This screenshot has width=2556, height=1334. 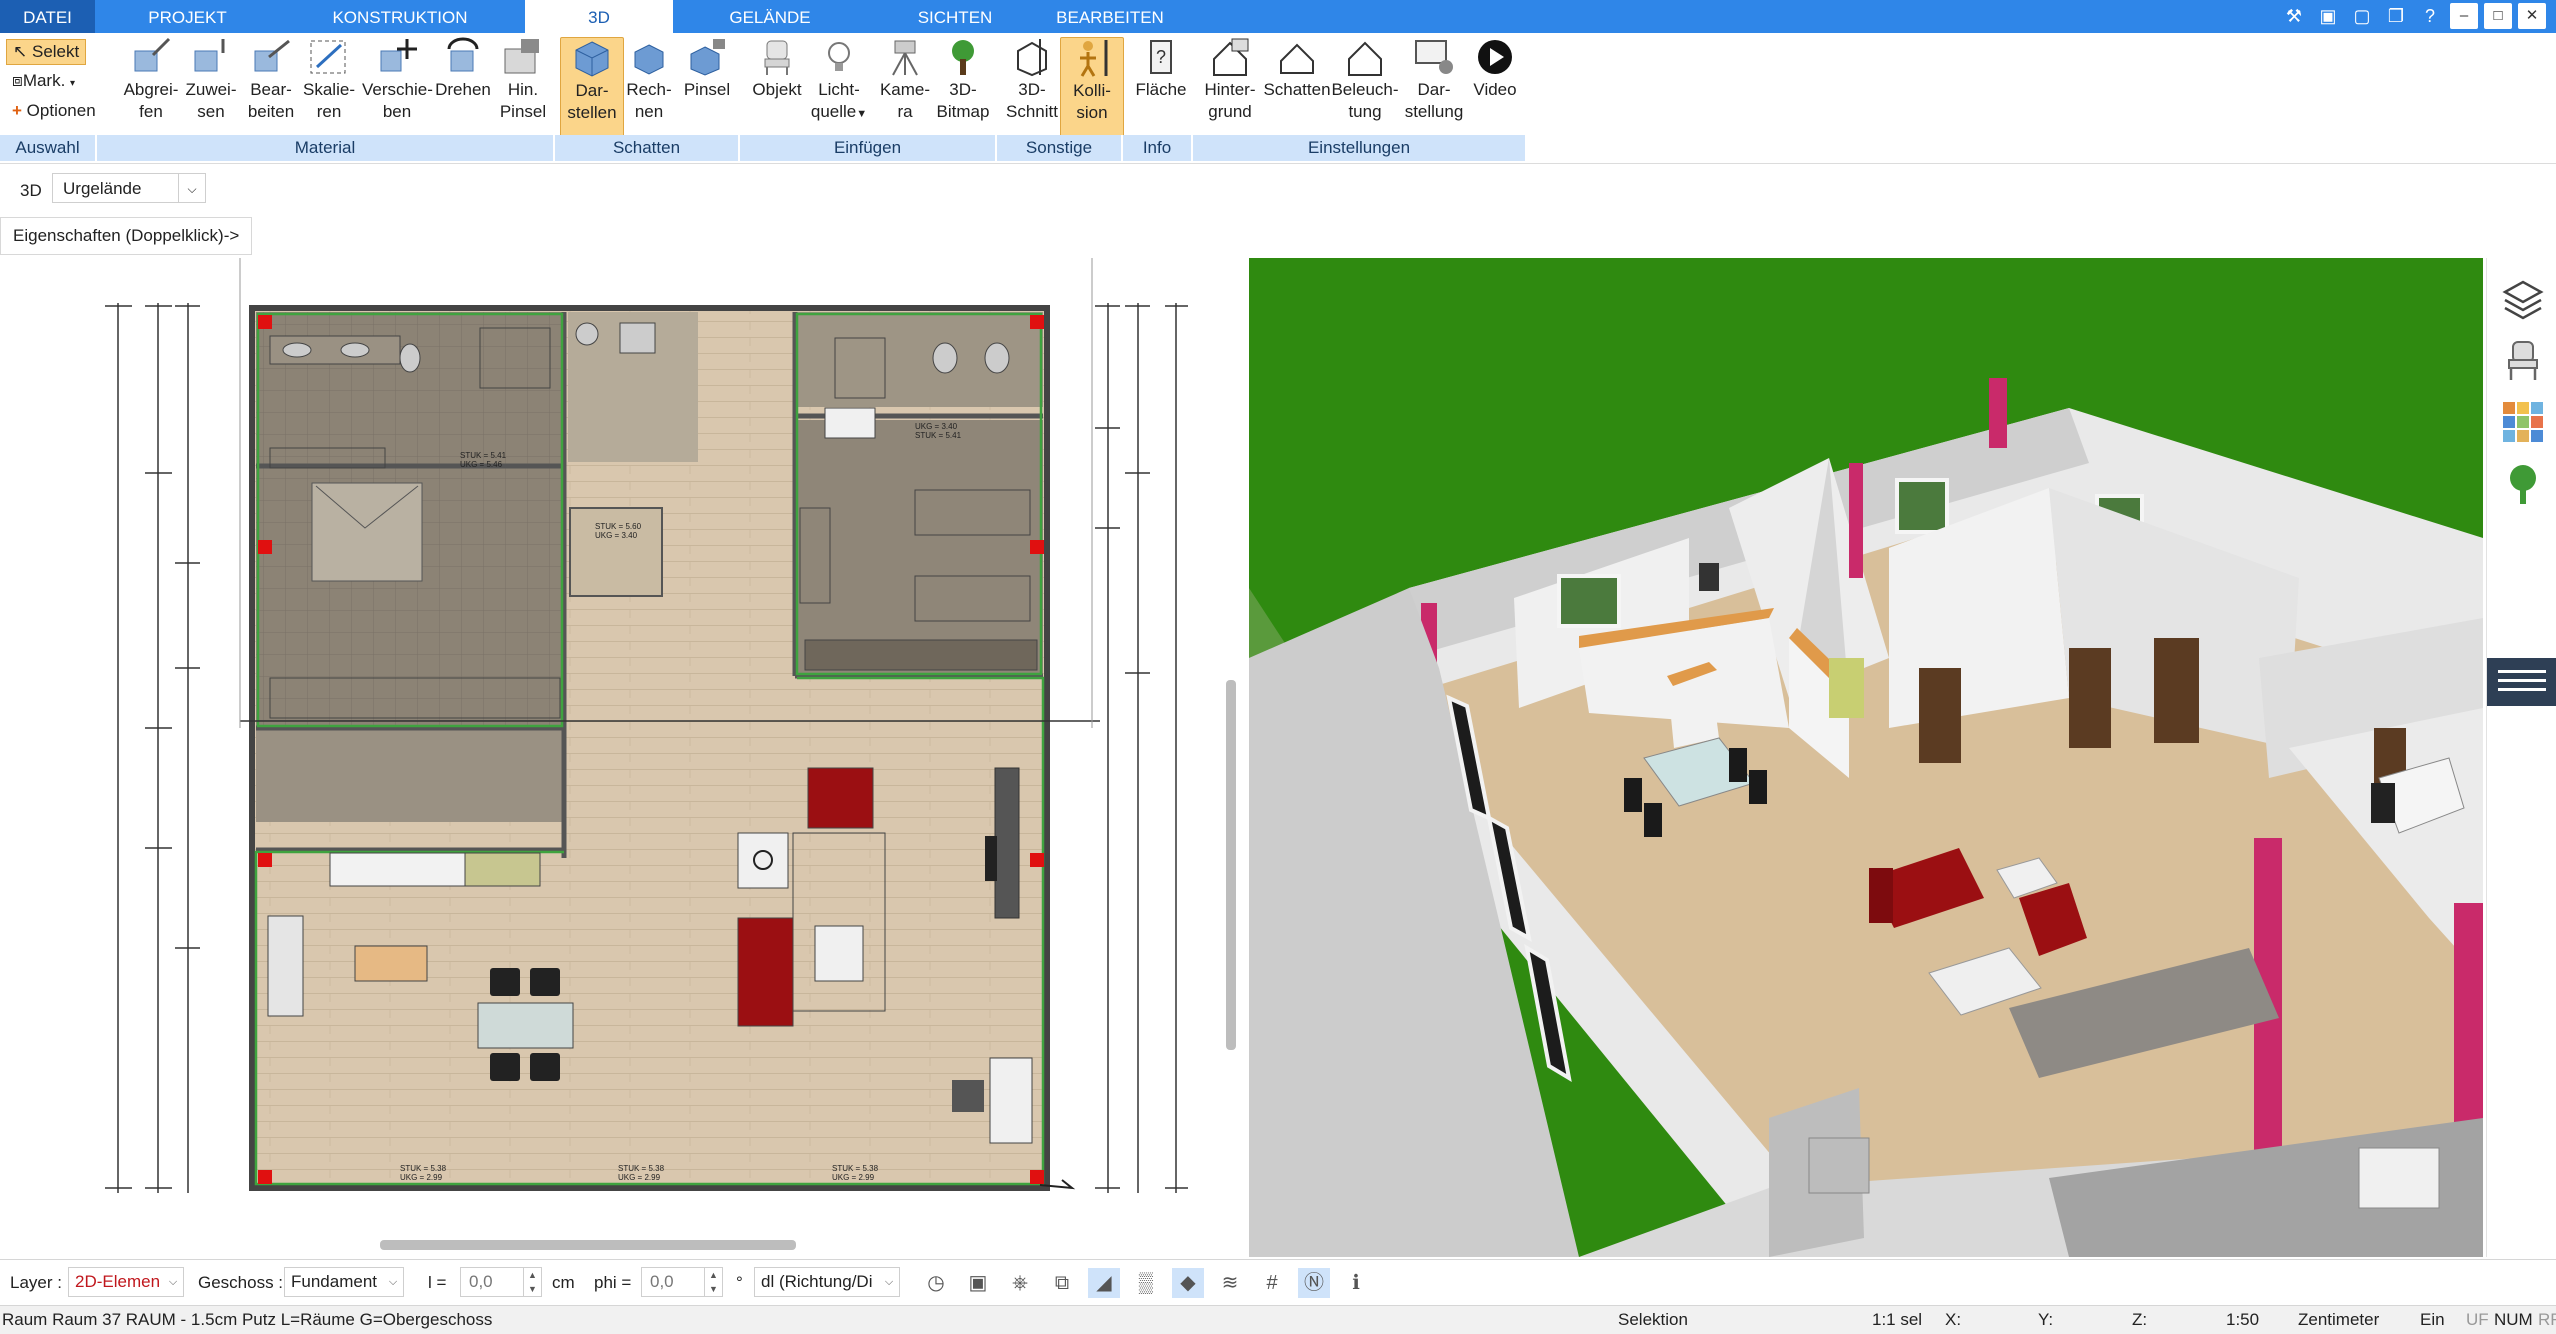 What do you see at coordinates (840, 798) in the screenshot?
I see `armchair` at bounding box center [840, 798].